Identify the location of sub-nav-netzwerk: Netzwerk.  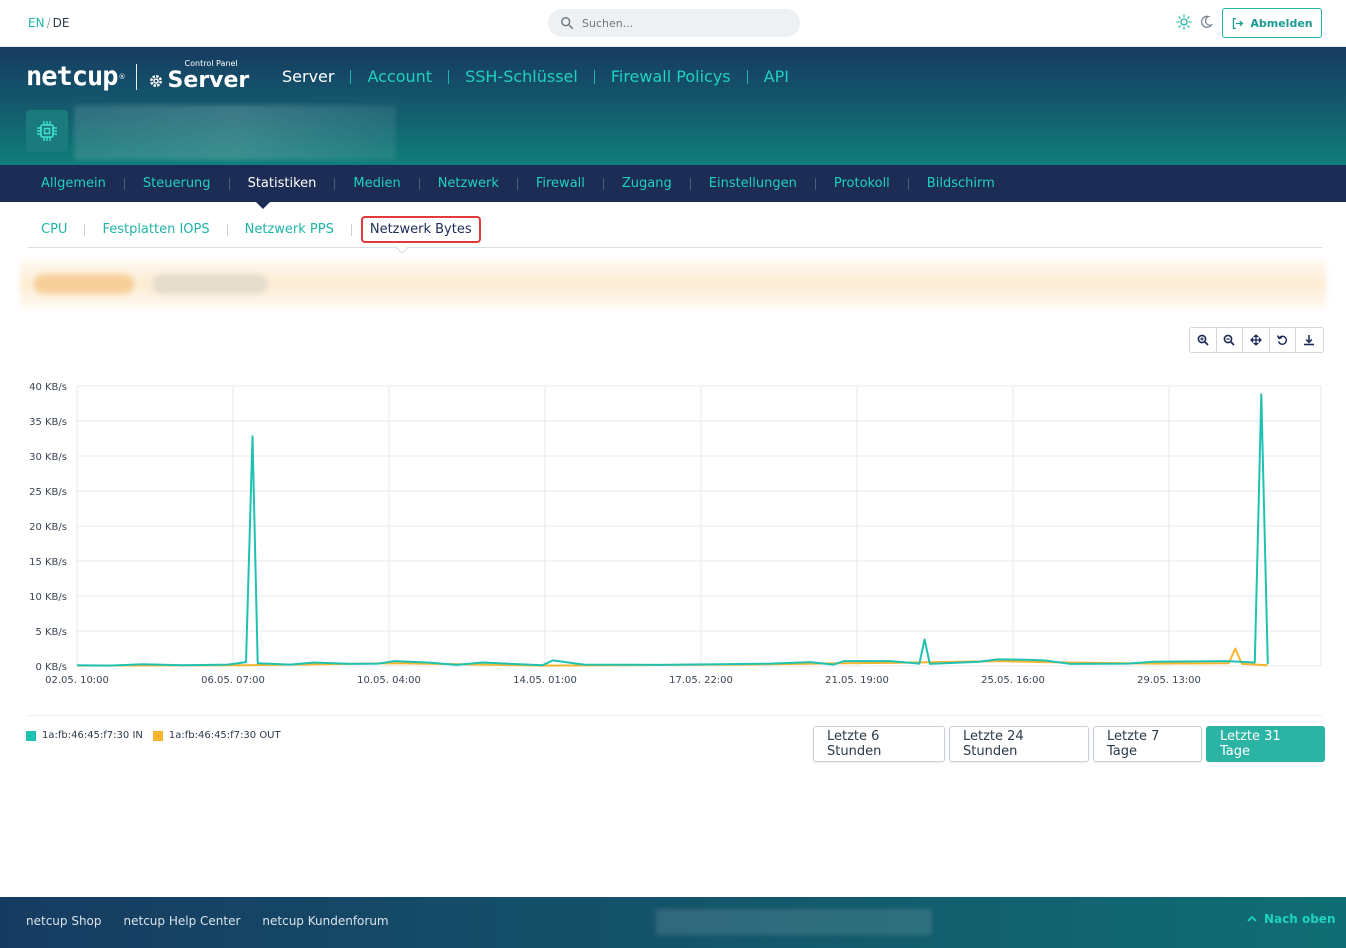
(468, 183).